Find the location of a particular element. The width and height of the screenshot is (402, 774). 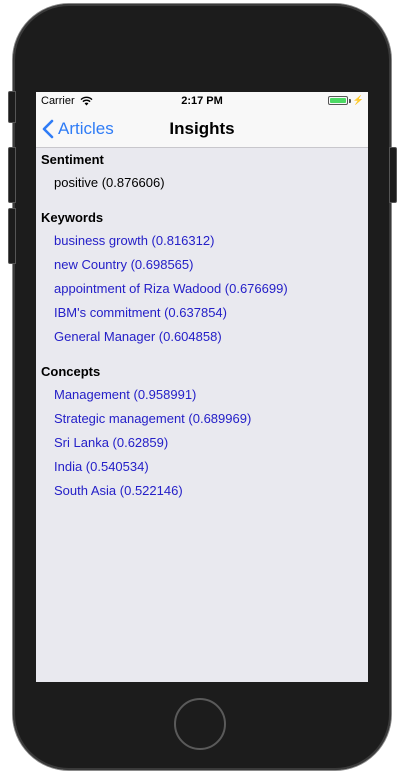

volume-down-button is located at coordinates (12, 236).